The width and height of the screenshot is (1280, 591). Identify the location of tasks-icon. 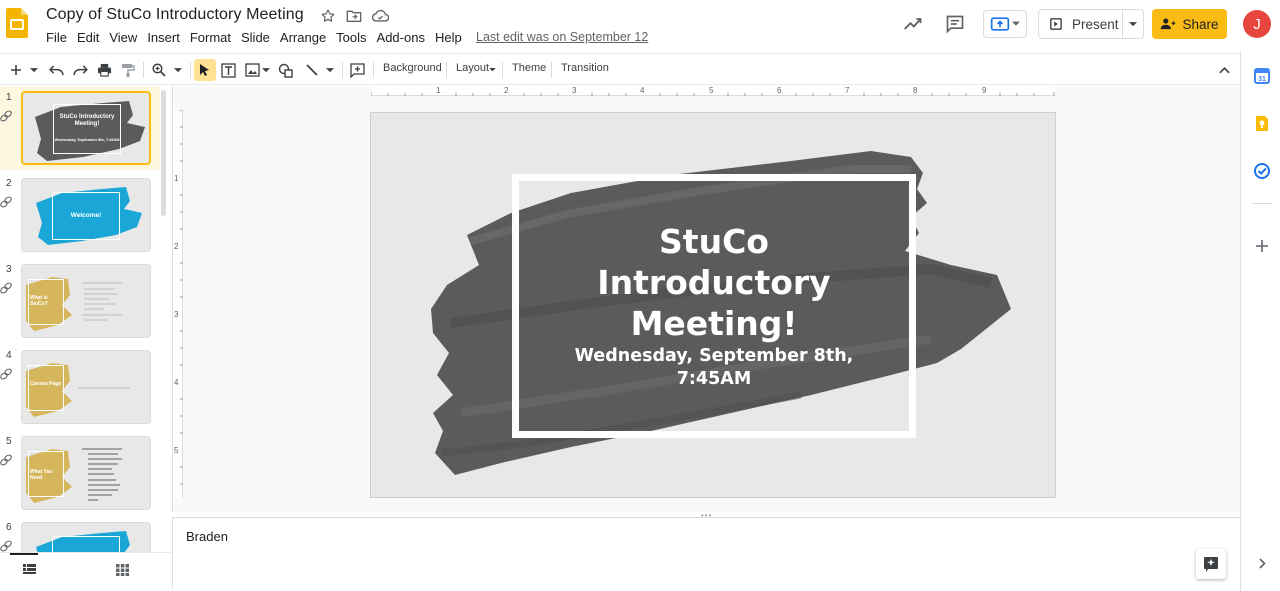
(1262, 171).